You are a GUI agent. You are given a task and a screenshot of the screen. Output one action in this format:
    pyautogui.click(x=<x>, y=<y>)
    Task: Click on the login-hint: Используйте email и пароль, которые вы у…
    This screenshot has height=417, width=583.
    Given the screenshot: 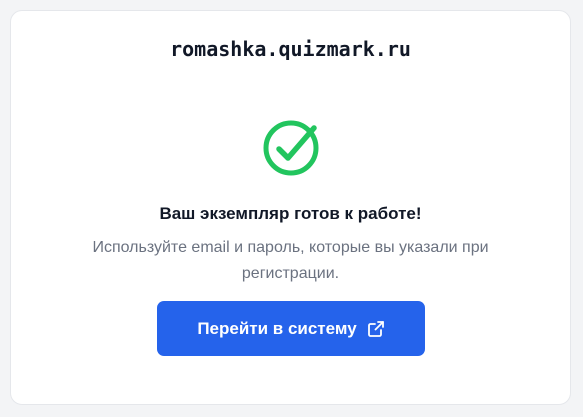 What is the action you would take?
    pyautogui.click(x=290, y=260)
    